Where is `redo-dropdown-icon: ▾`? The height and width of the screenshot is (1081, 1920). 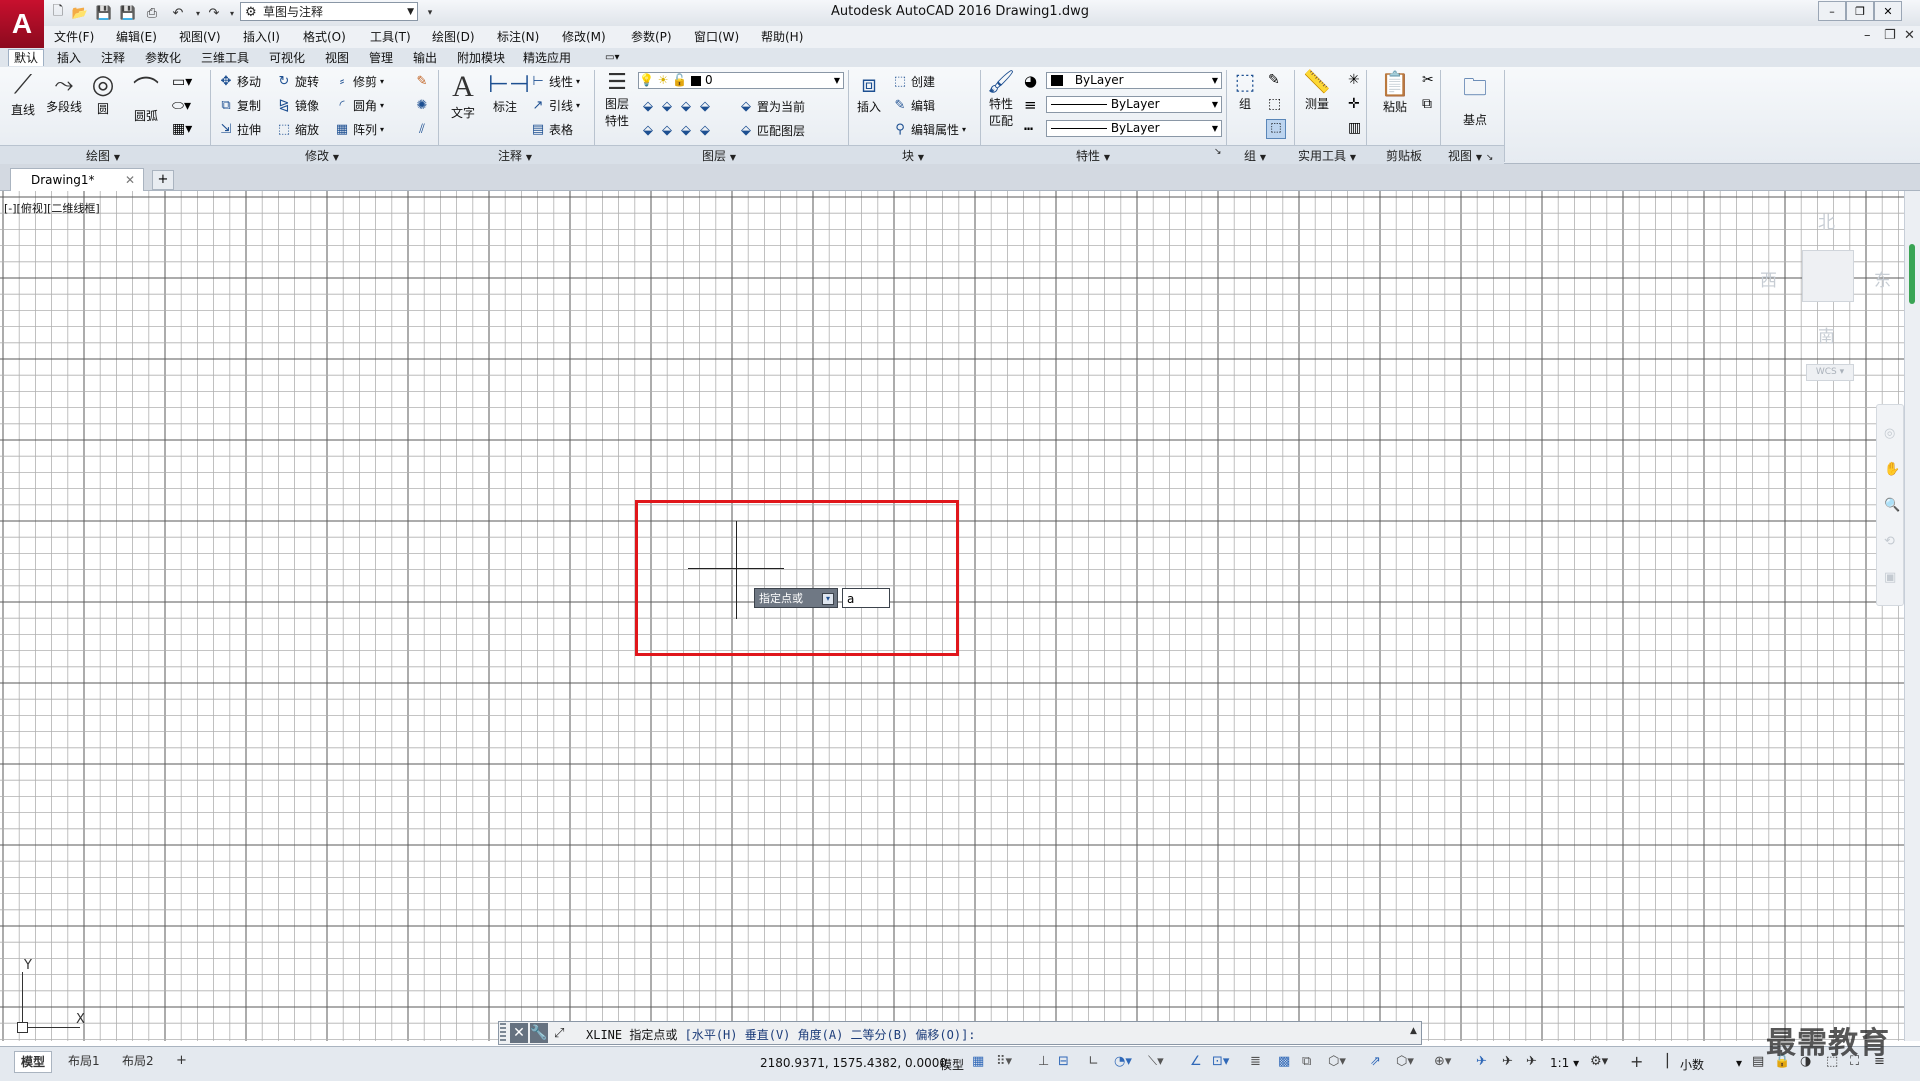
redo-dropdown-icon: ▾ is located at coordinates (232, 13).